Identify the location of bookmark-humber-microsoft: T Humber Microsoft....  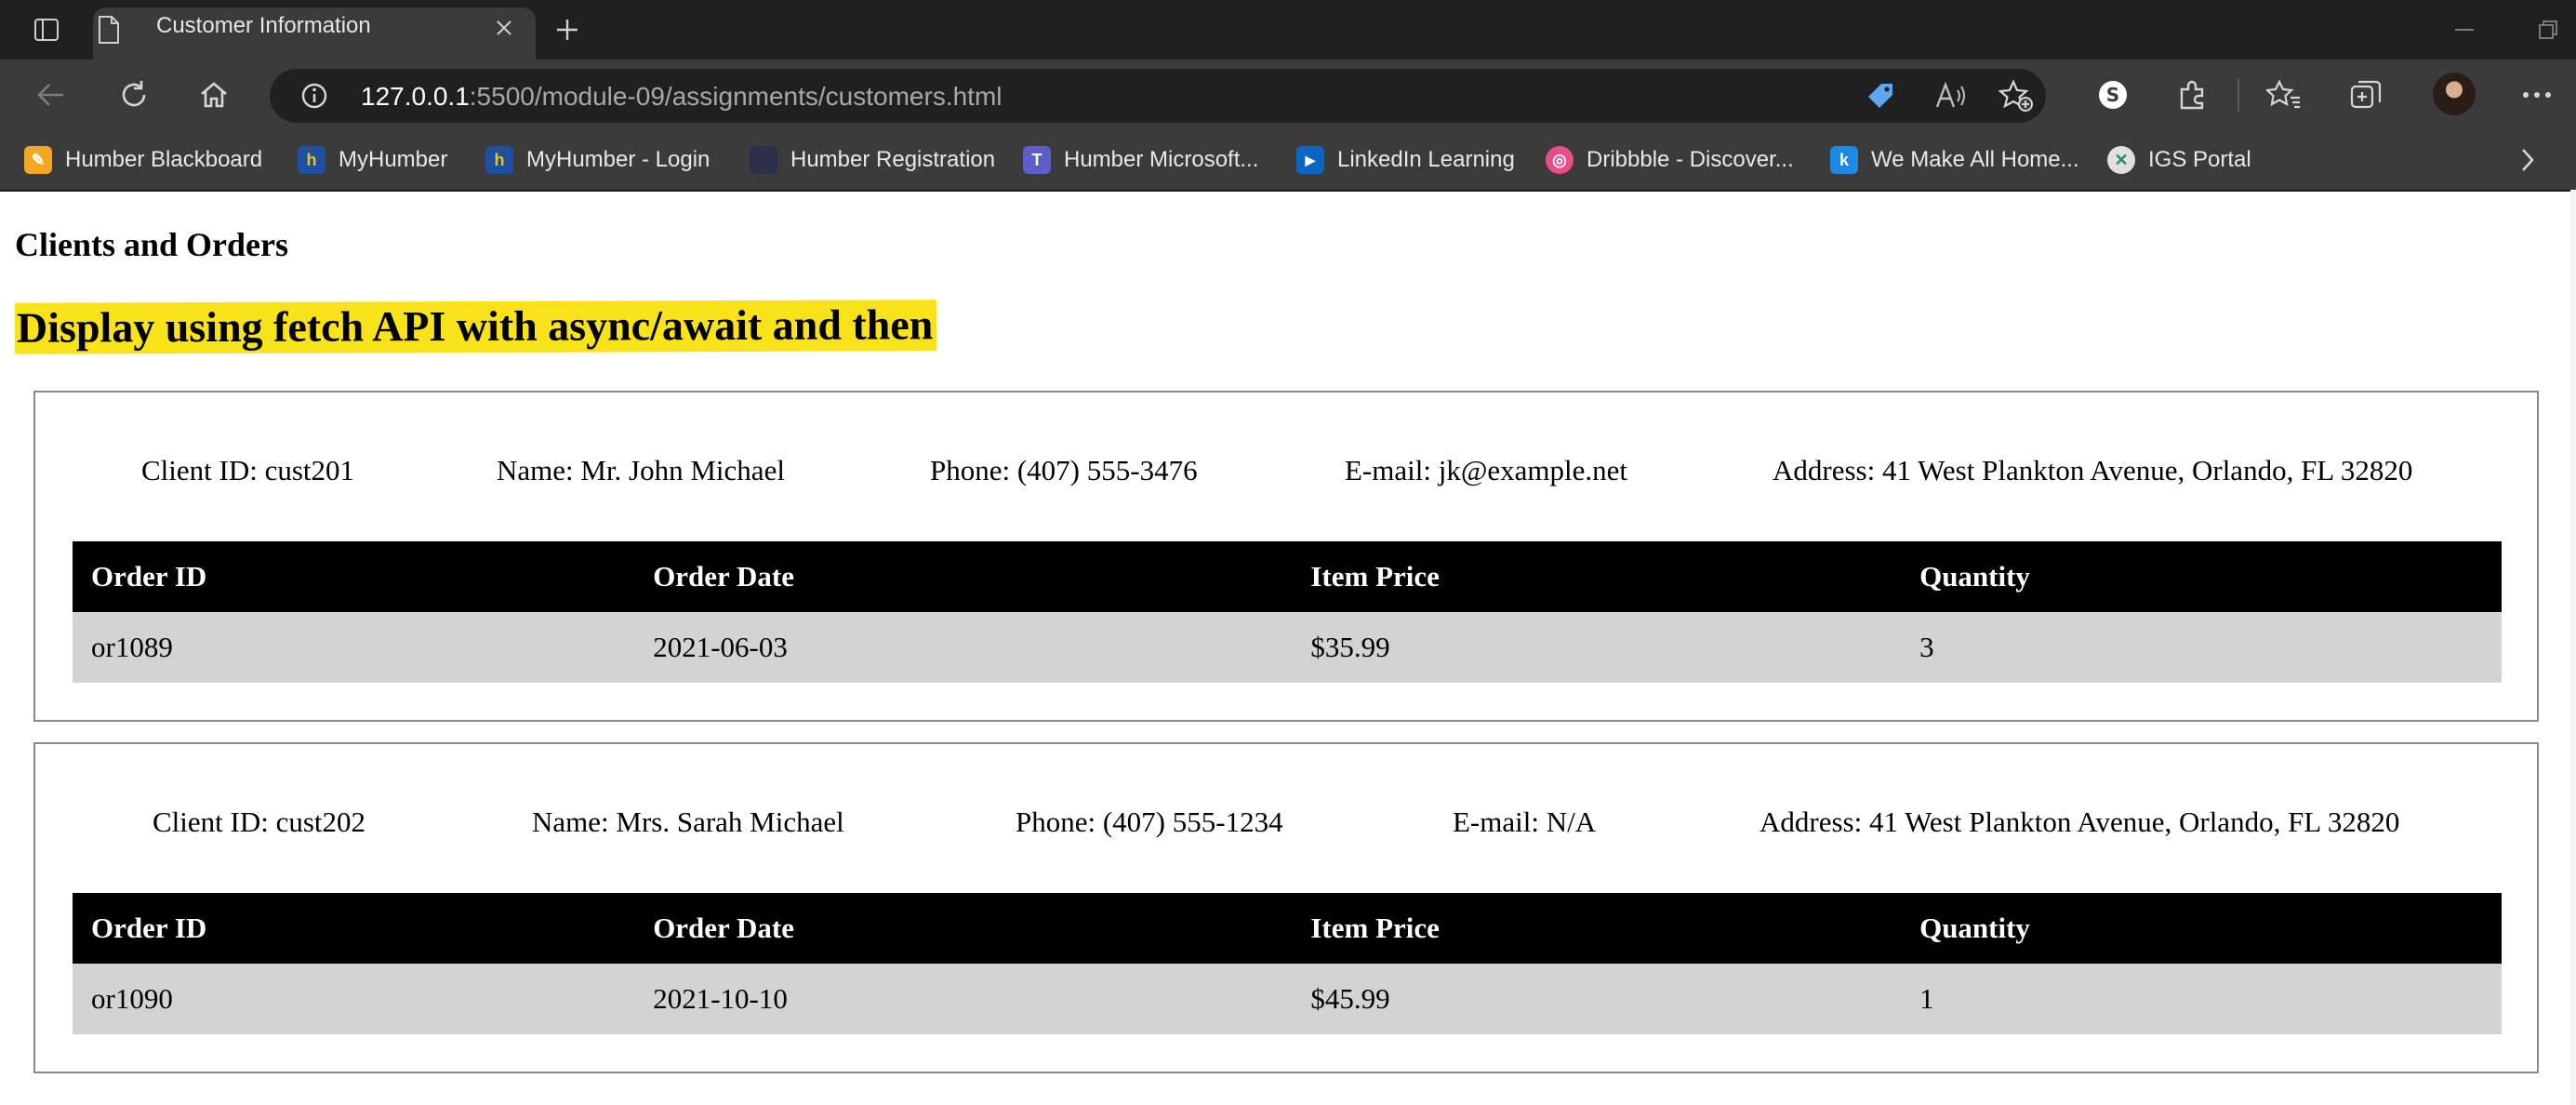
(1140, 160).